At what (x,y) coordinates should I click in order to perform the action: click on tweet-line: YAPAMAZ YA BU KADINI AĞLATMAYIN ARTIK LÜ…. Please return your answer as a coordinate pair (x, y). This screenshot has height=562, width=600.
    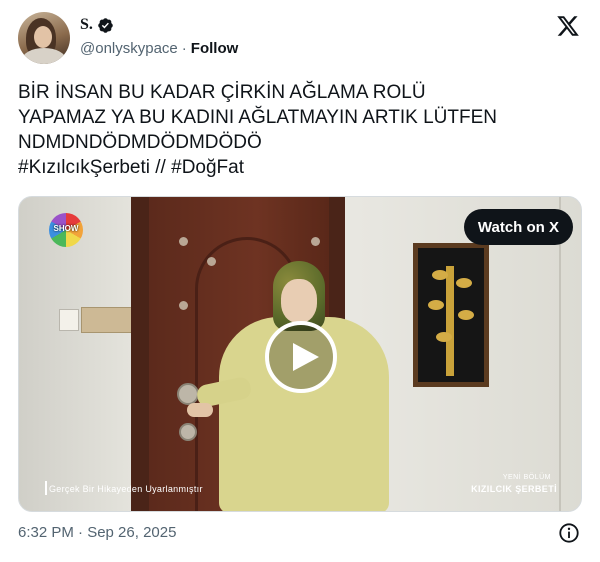
    Looking at the image, I should click on (257, 117).